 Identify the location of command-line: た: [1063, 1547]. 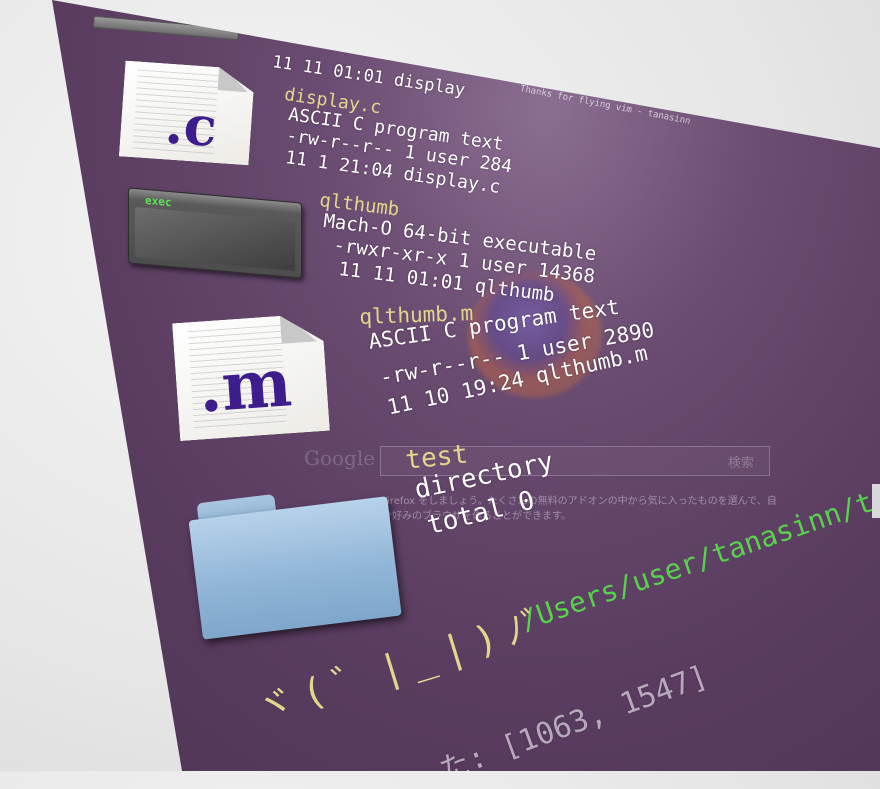
(572, 711).